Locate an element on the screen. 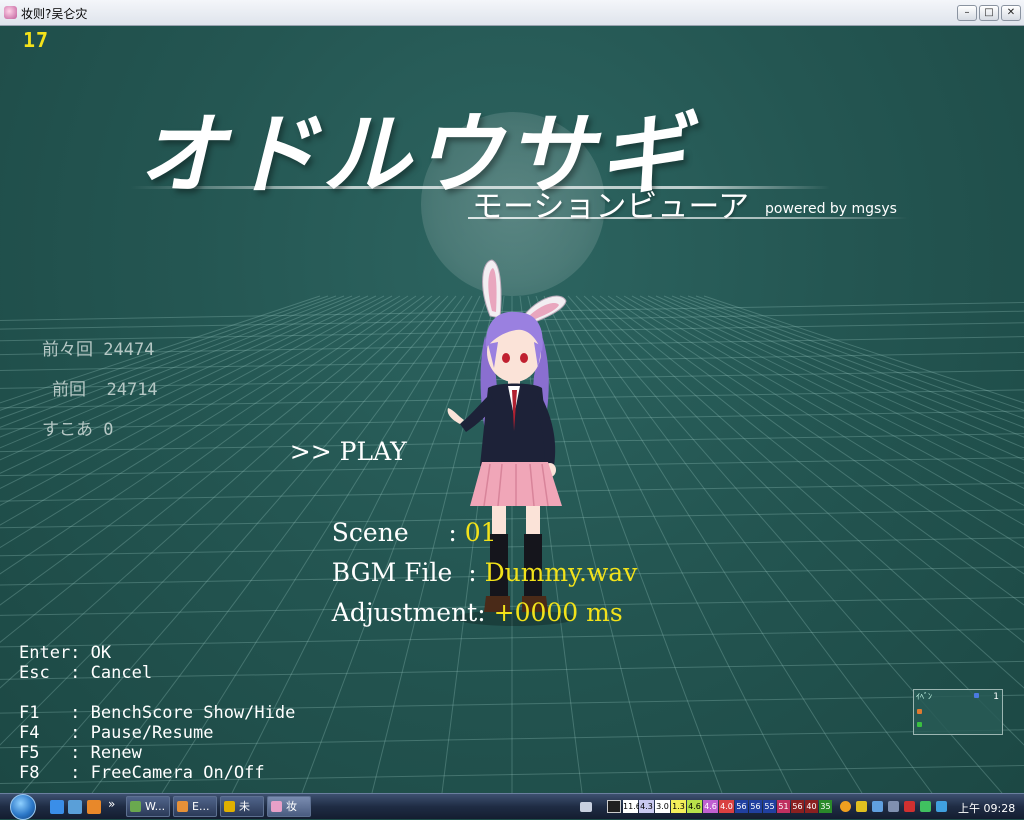 The height and width of the screenshot is (820, 1024). help-line: Enter: OK is located at coordinates (65, 653).